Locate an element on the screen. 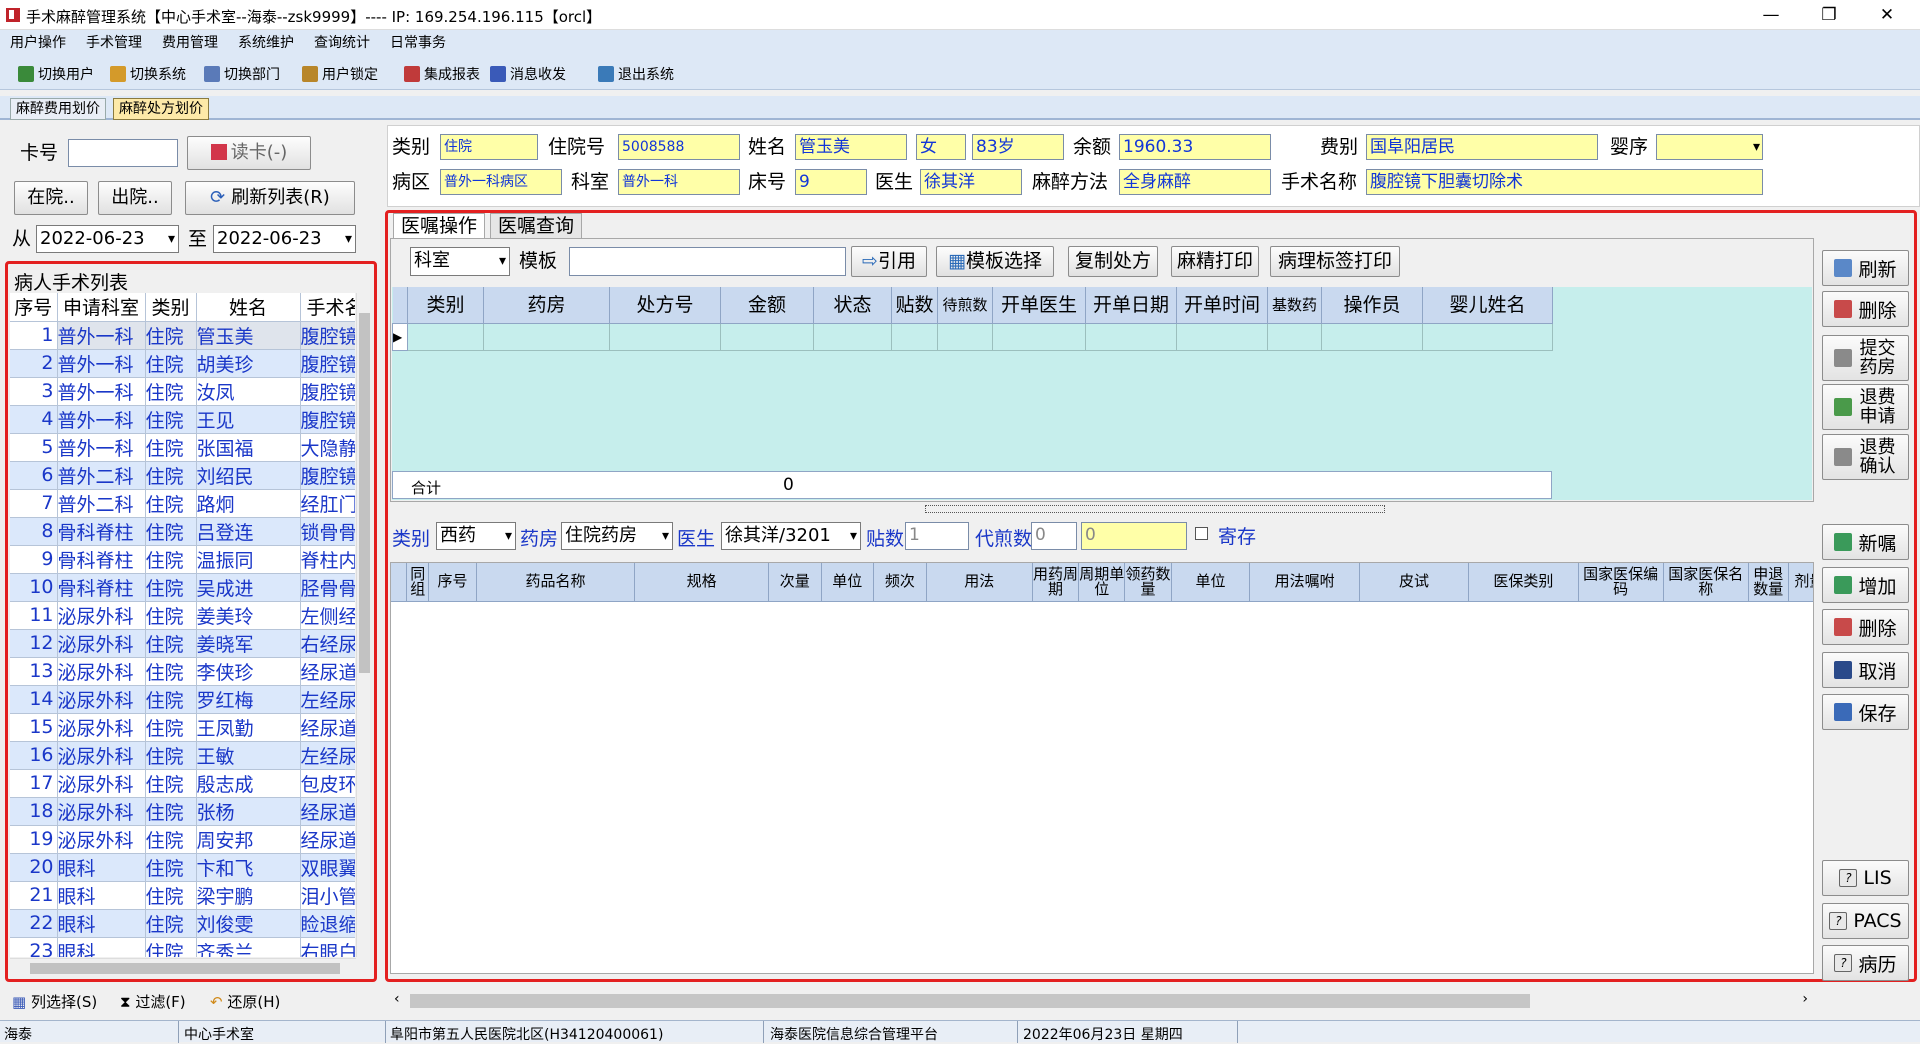 This screenshot has height=1044, width=1920. extra-button-0: ? LIS is located at coordinates (1865, 878).